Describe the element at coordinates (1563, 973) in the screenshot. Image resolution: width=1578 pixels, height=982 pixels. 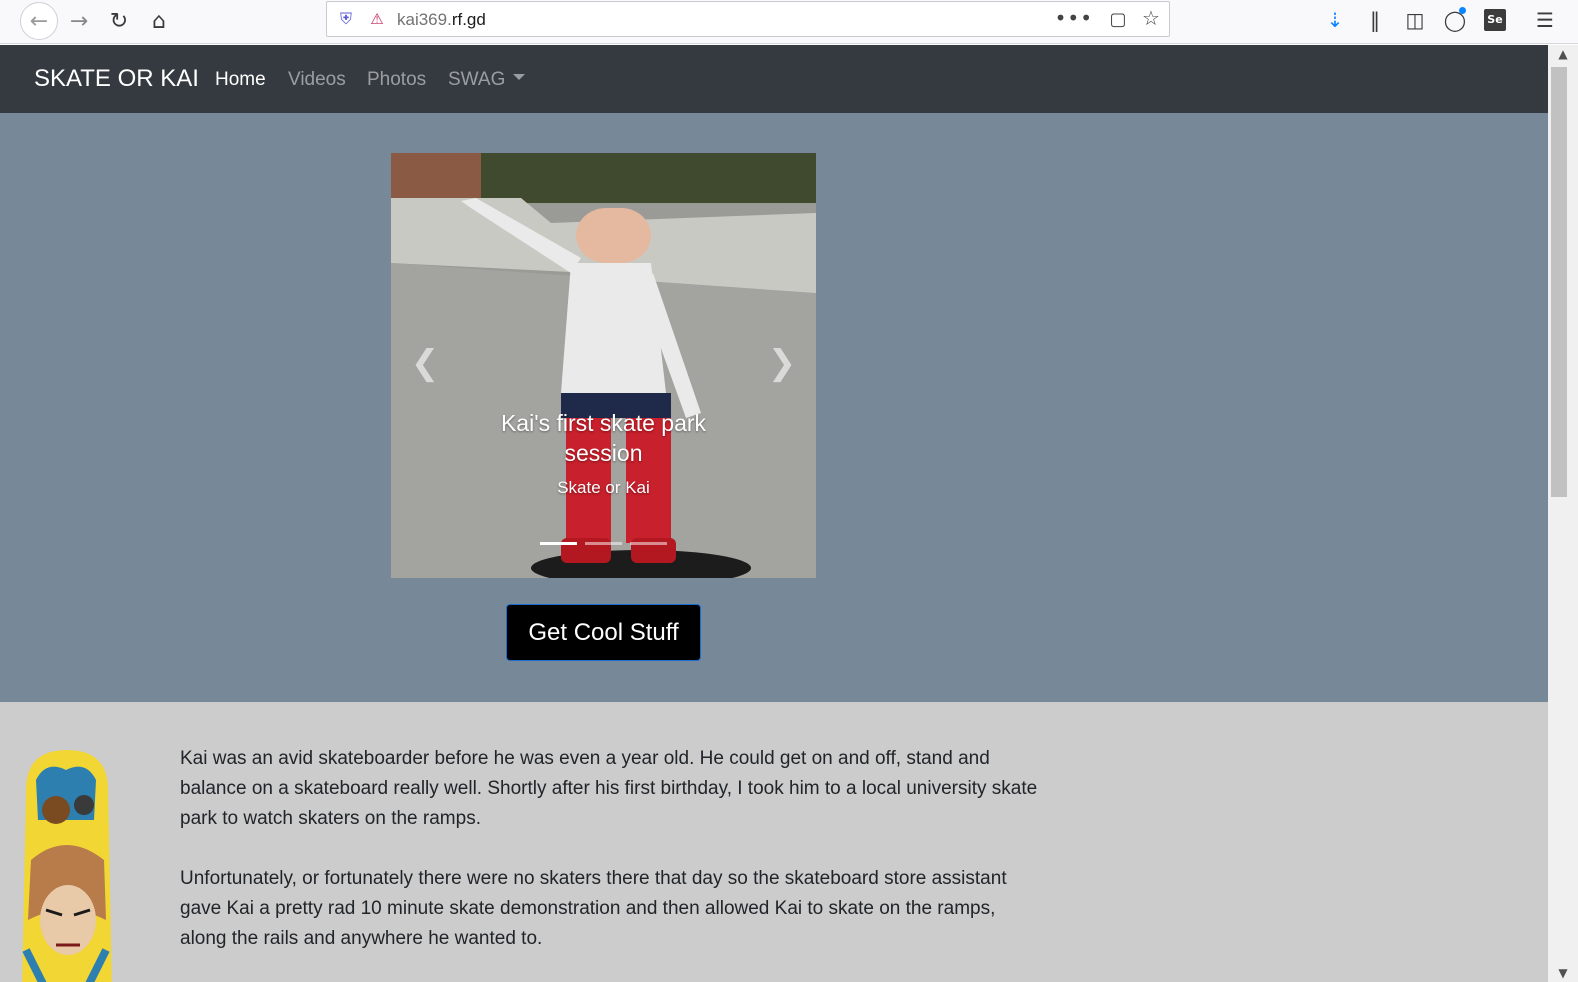
I see `scroll-down-icon: ▼` at that location.